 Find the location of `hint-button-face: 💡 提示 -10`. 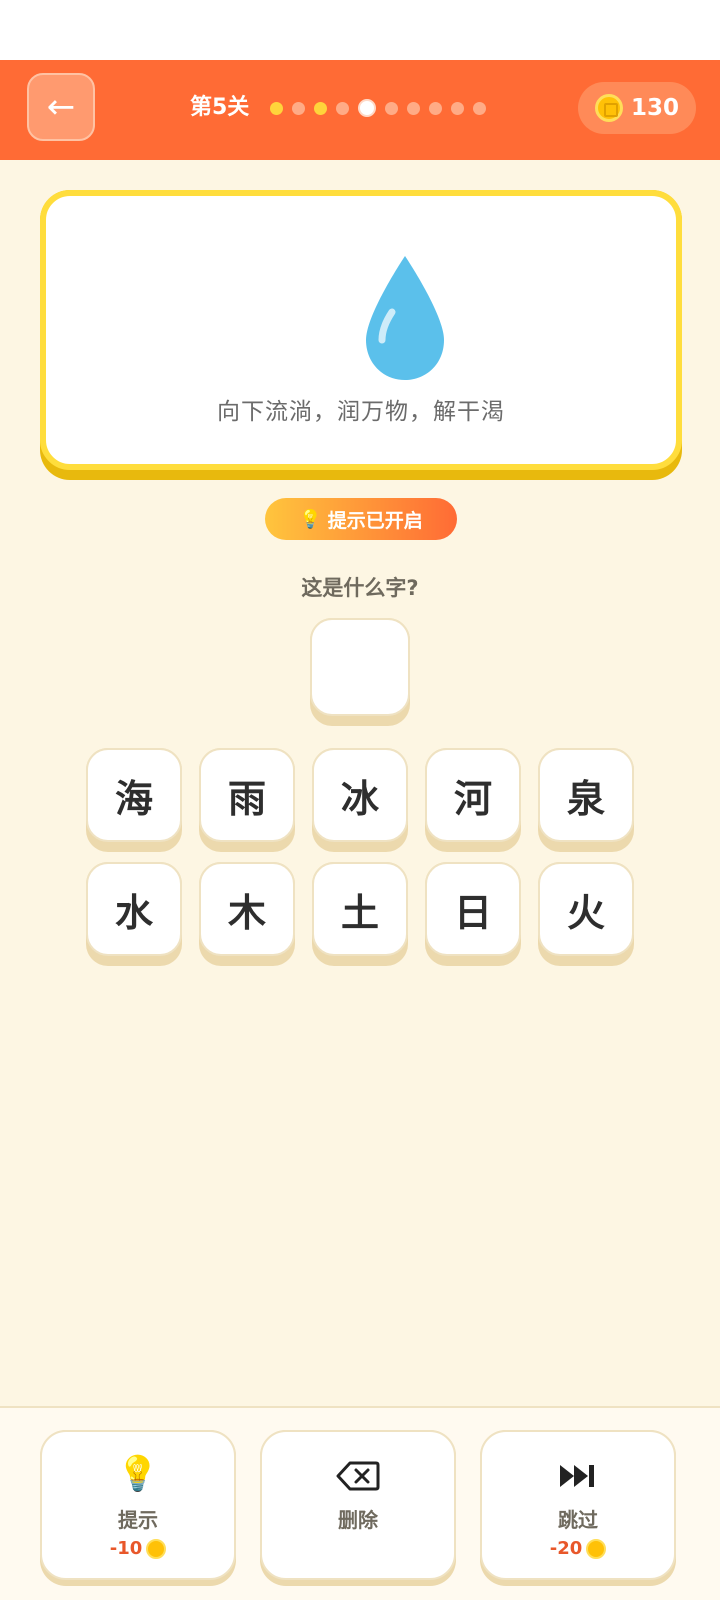

hint-button-face: 💡 提示 -10 is located at coordinates (138, 1505).